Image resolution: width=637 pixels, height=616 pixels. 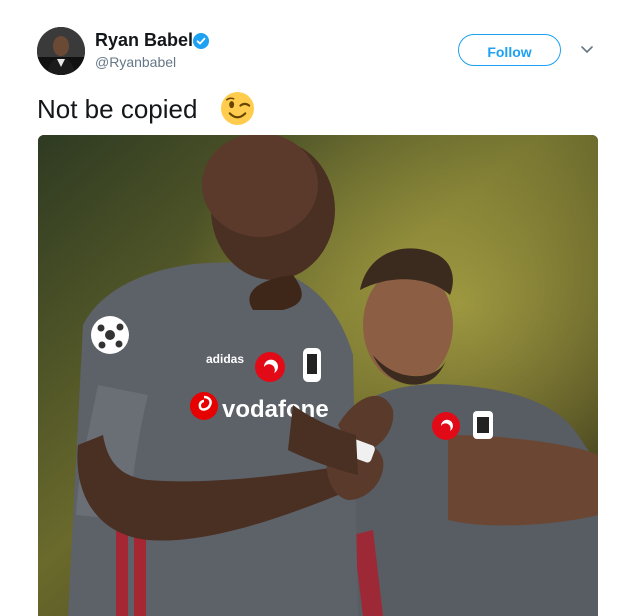 I want to click on tweet-text: Not be copied, so click(x=117, y=109).